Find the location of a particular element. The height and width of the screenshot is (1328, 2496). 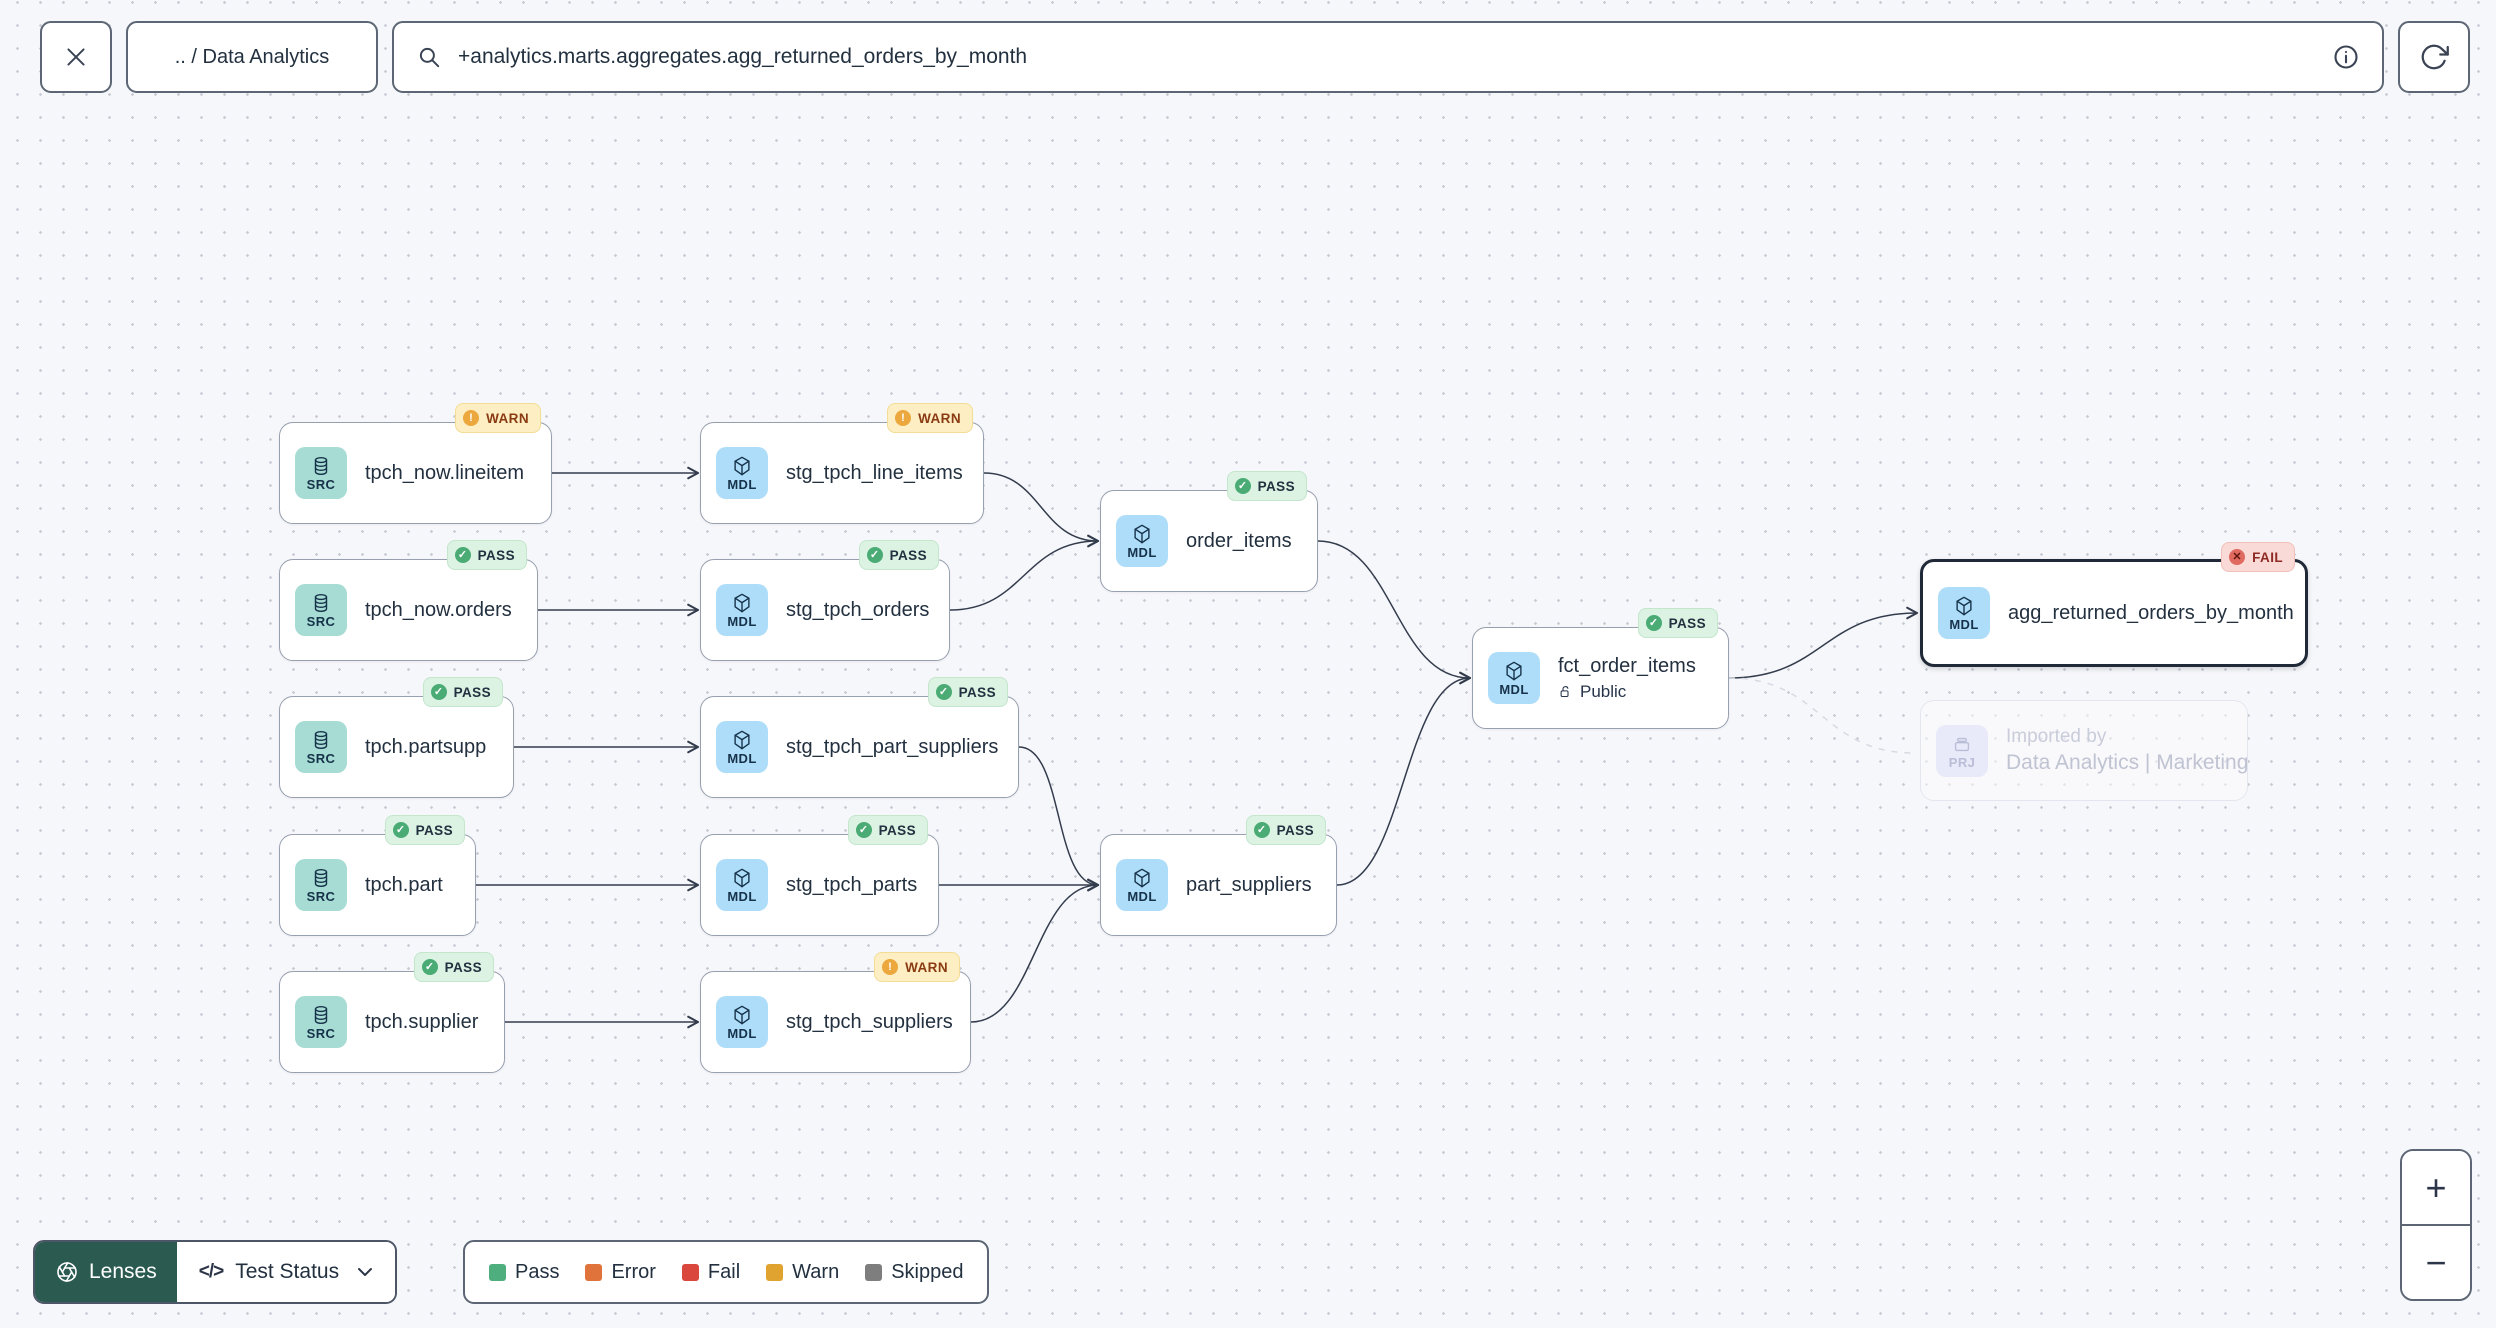

node-labels: stg_tpch_line_items is located at coordinates (874, 473).